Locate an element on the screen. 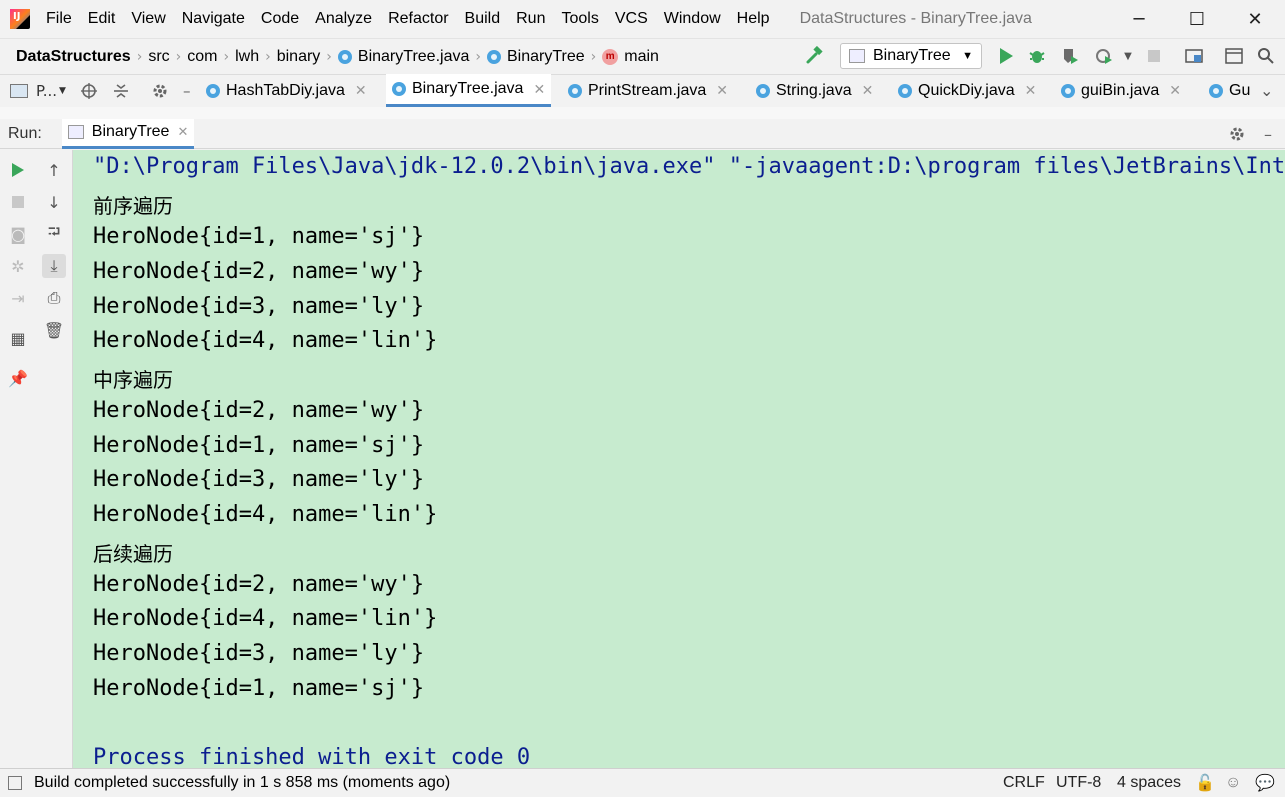 This screenshot has height=797, width=1285. run-icon is located at coordinates (1006, 56).